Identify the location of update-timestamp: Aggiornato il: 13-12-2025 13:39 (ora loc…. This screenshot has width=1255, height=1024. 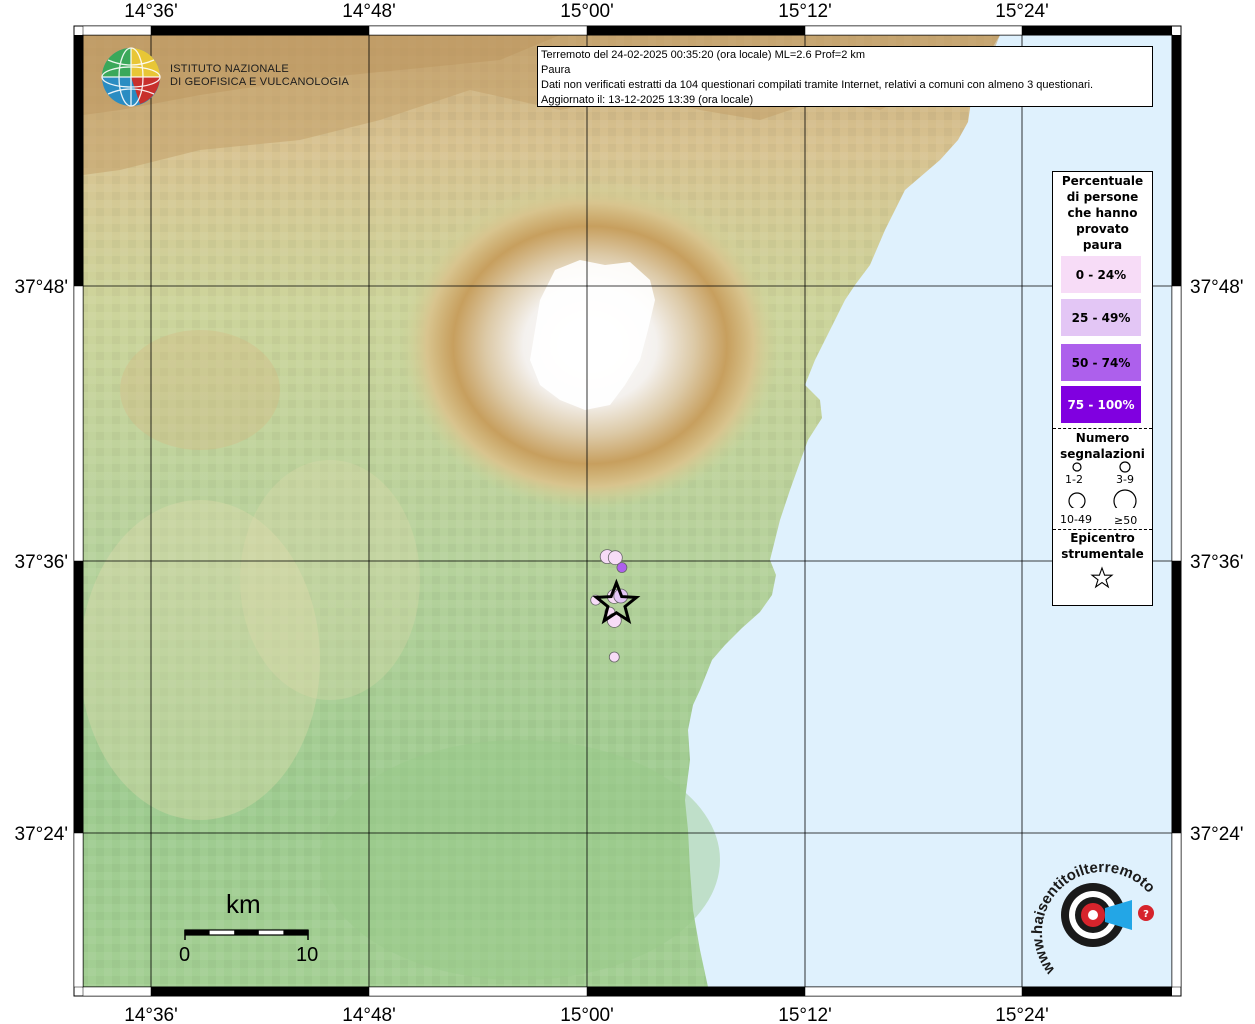
(647, 100).